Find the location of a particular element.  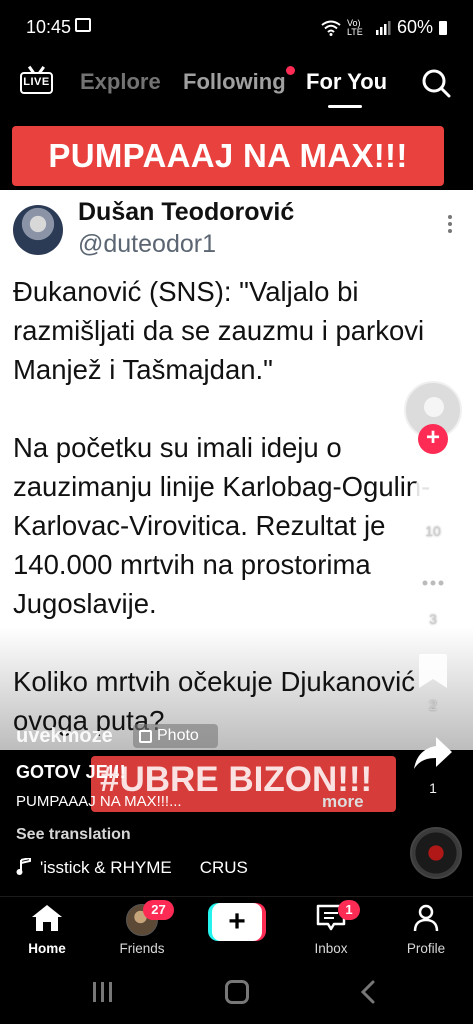

system-nav-bar is located at coordinates (236, 993).